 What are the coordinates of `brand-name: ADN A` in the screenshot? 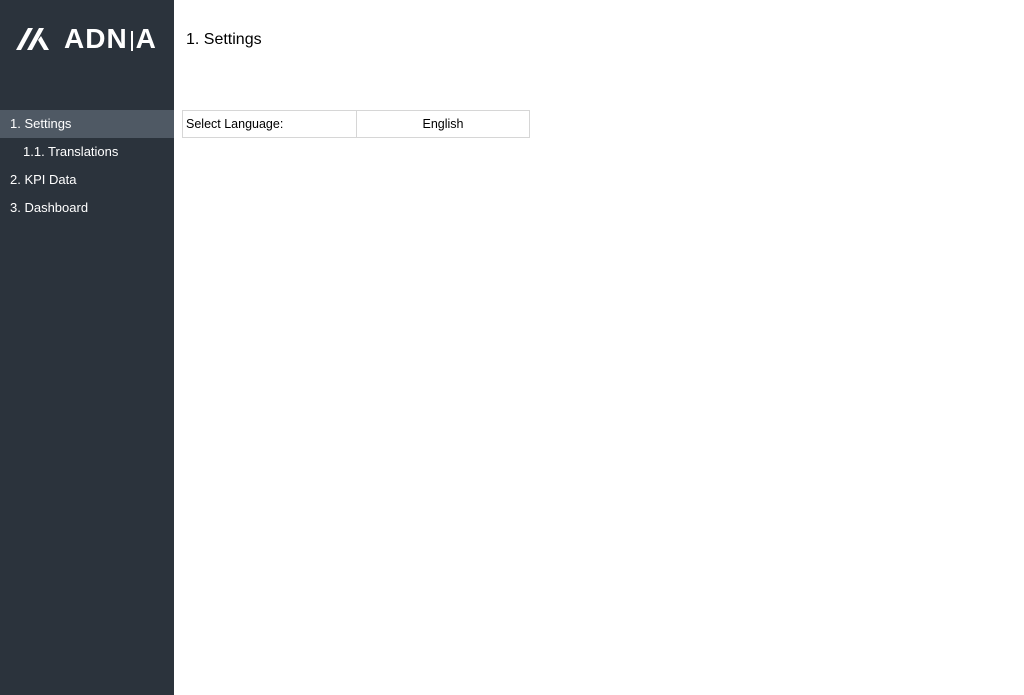 It's located at (110, 38).